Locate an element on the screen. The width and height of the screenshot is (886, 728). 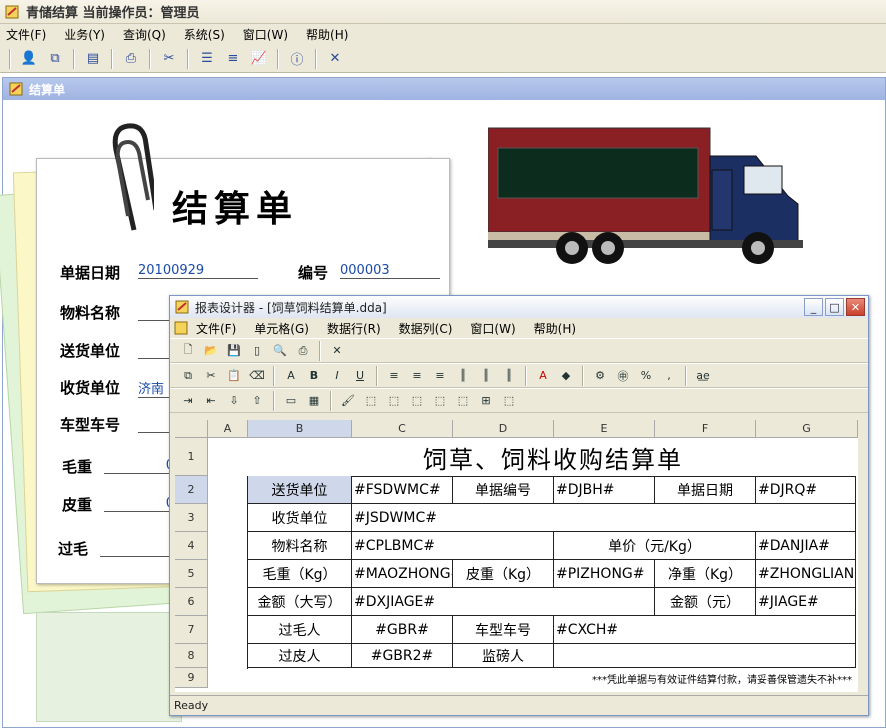
spell-icon: a͟e is located at coordinates (703, 376).